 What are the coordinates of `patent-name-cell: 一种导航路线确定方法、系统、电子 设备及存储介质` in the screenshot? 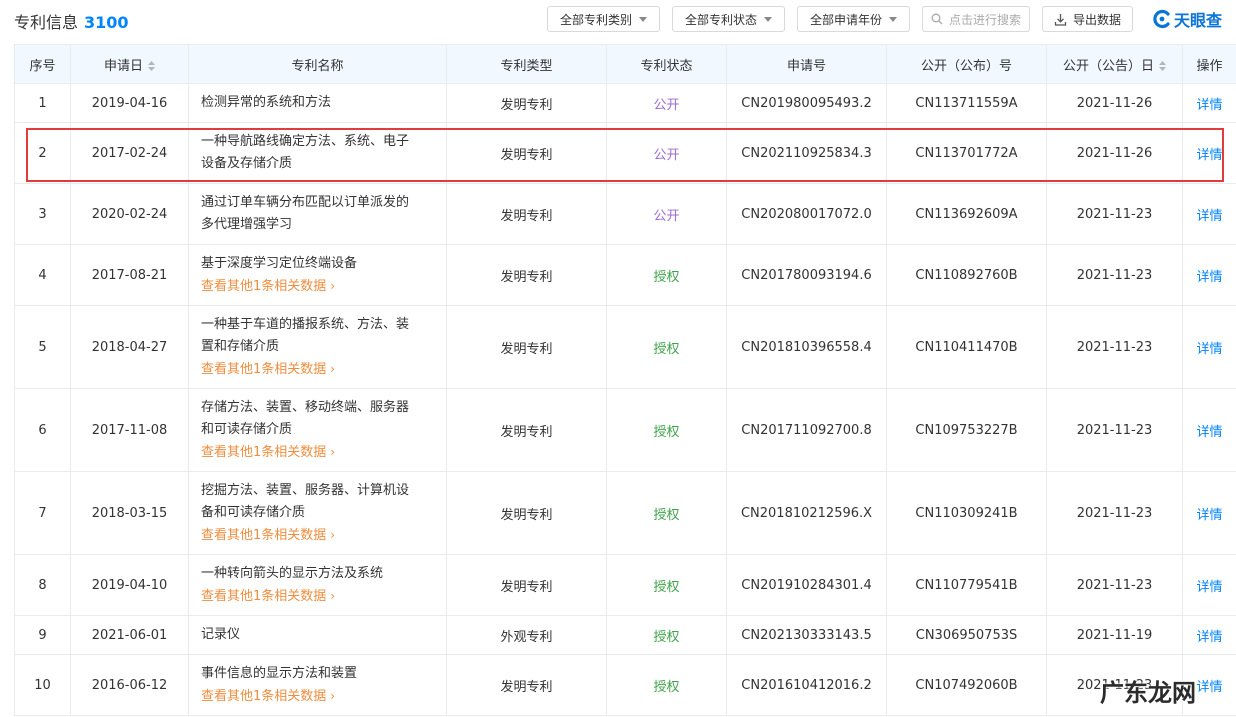 It's located at (317, 153).